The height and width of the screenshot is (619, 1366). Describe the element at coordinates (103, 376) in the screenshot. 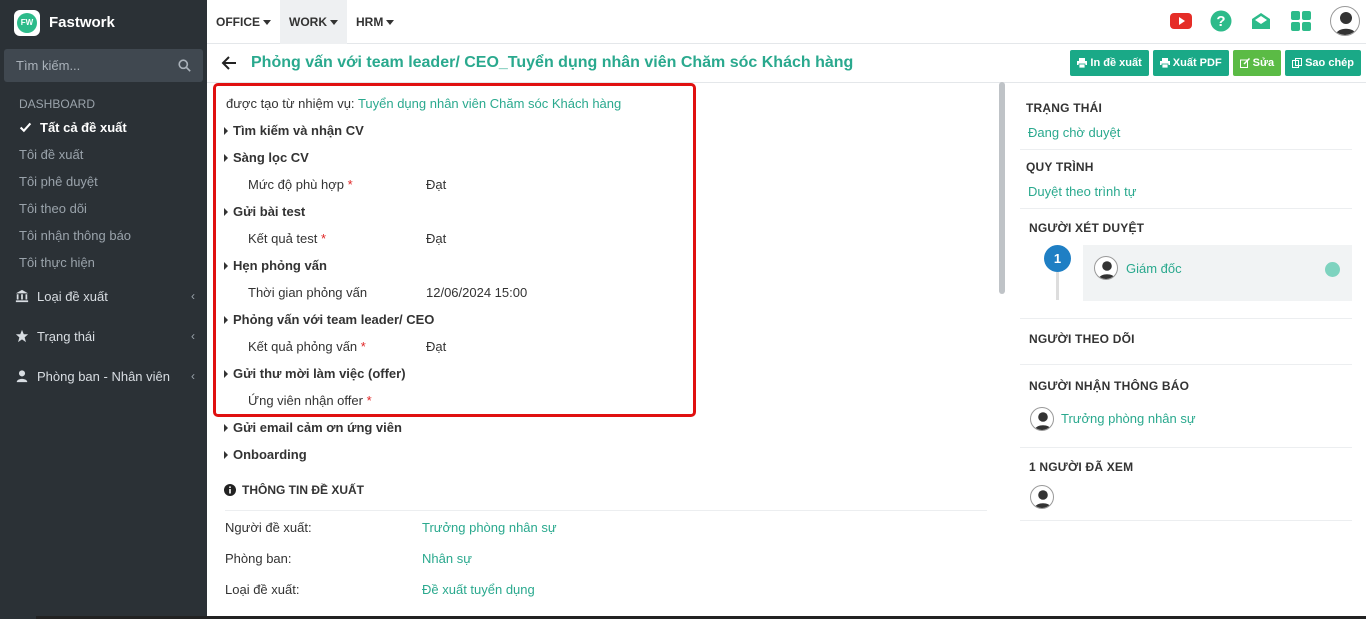

I see `sidebar-group-departments: Phòng ban - Nhân viên ‹` at that location.